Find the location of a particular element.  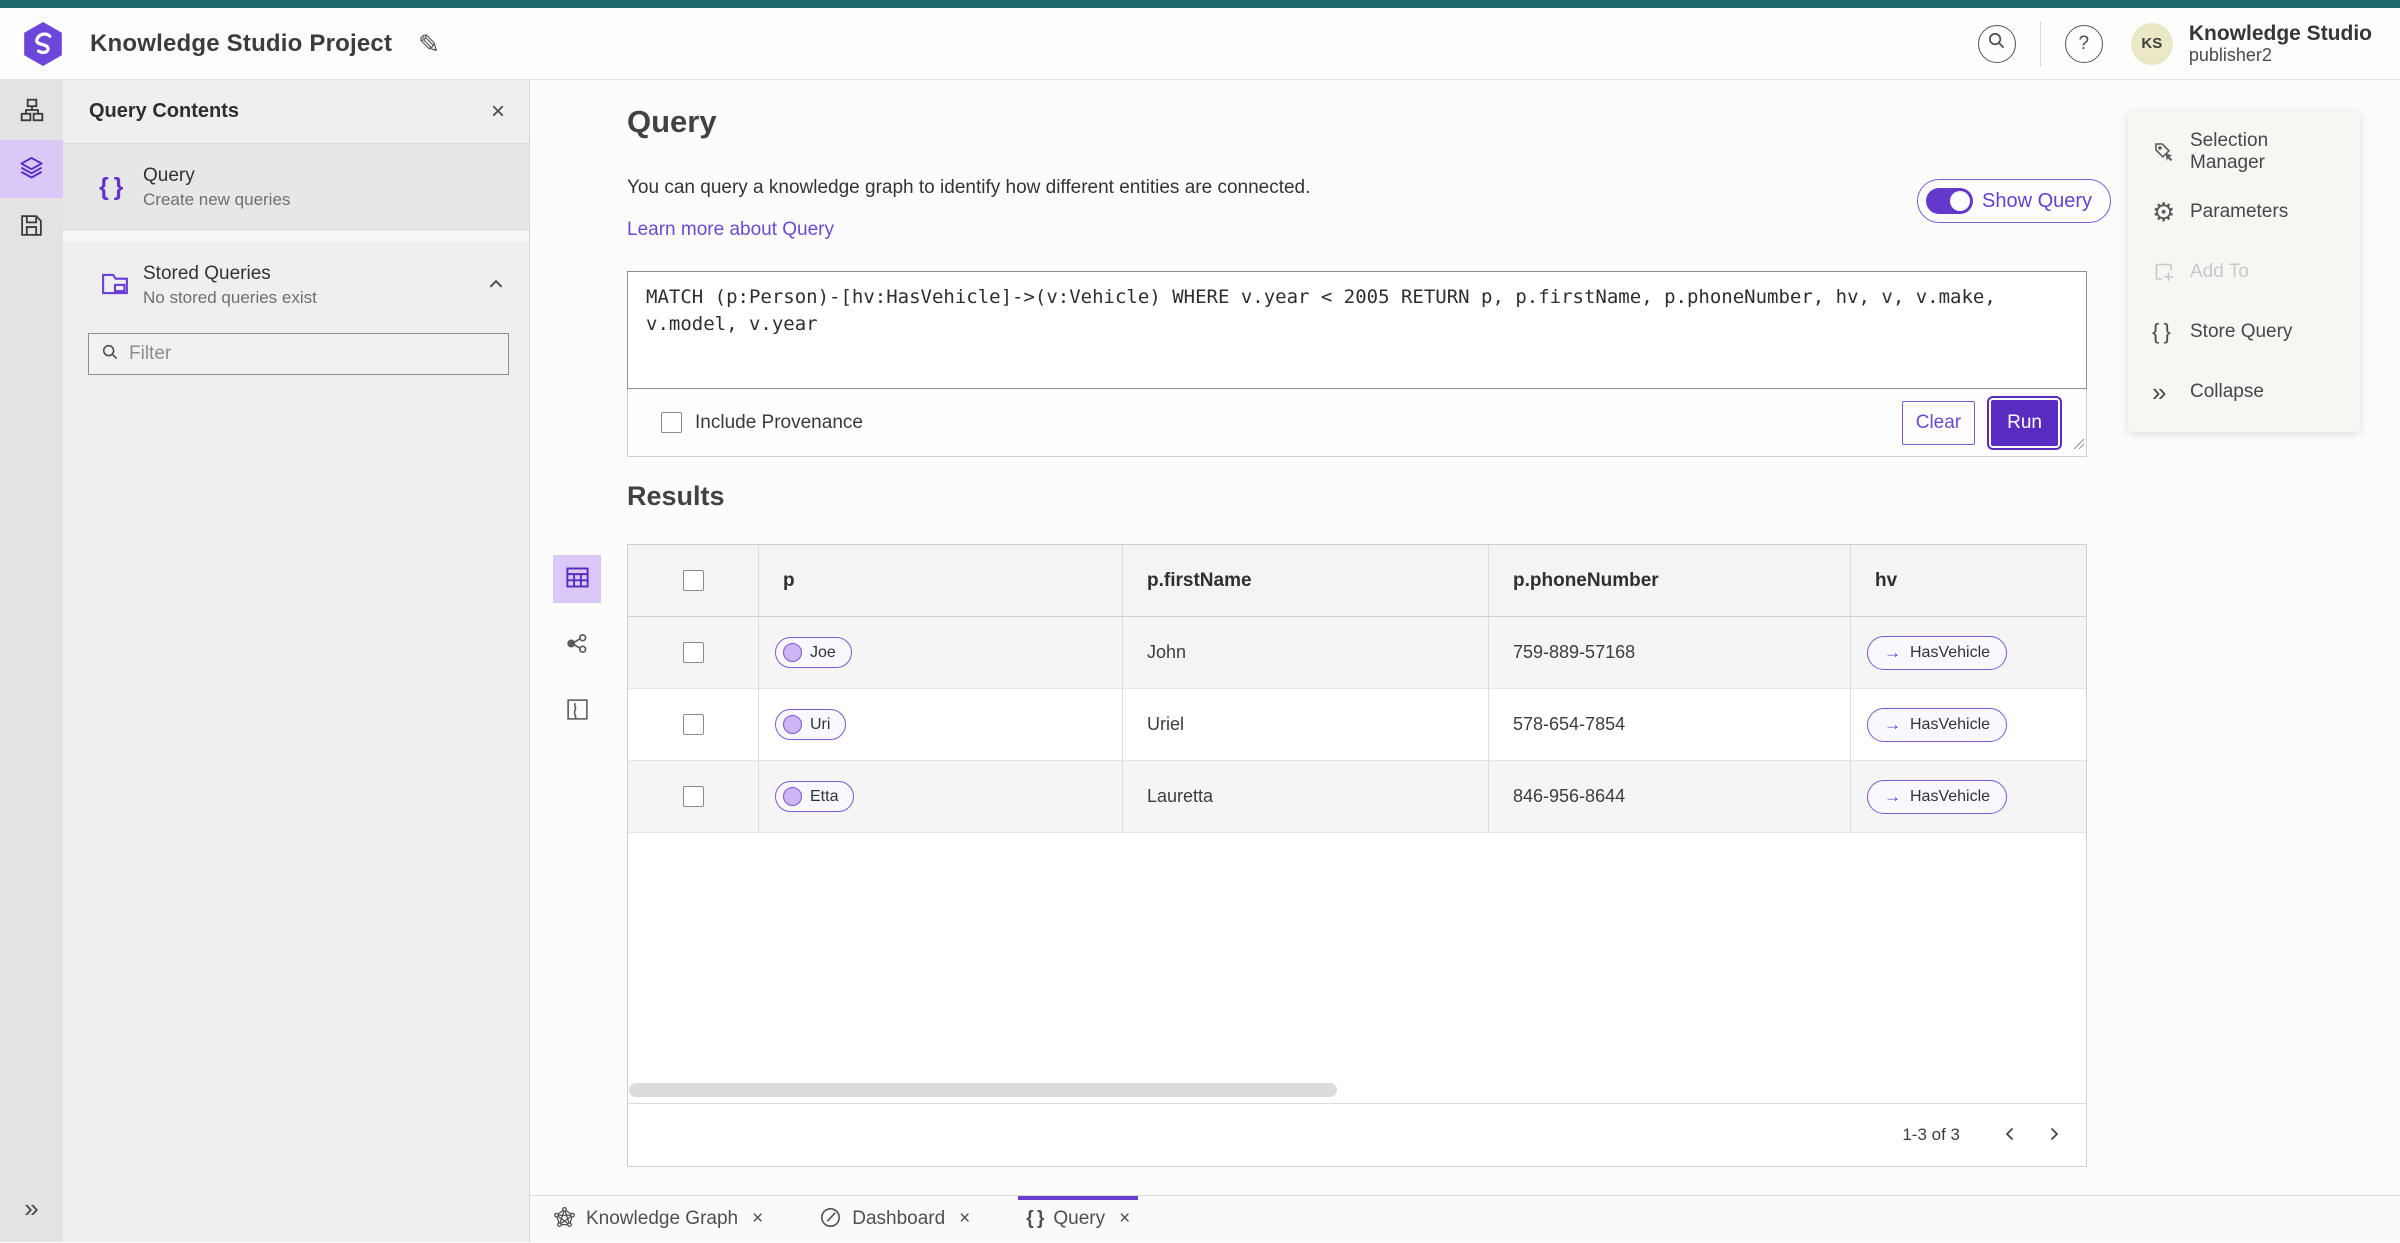

map-view-button is located at coordinates (577, 711).